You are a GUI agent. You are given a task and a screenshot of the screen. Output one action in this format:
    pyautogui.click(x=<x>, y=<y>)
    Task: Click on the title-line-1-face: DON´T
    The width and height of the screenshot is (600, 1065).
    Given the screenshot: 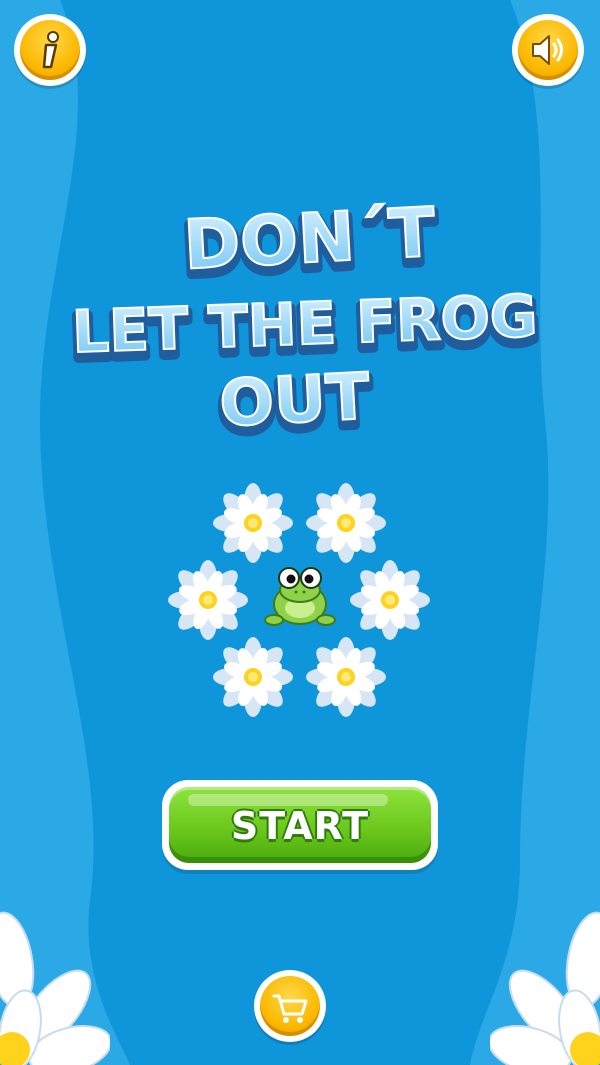 What is the action you would take?
    pyautogui.click(x=310, y=239)
    